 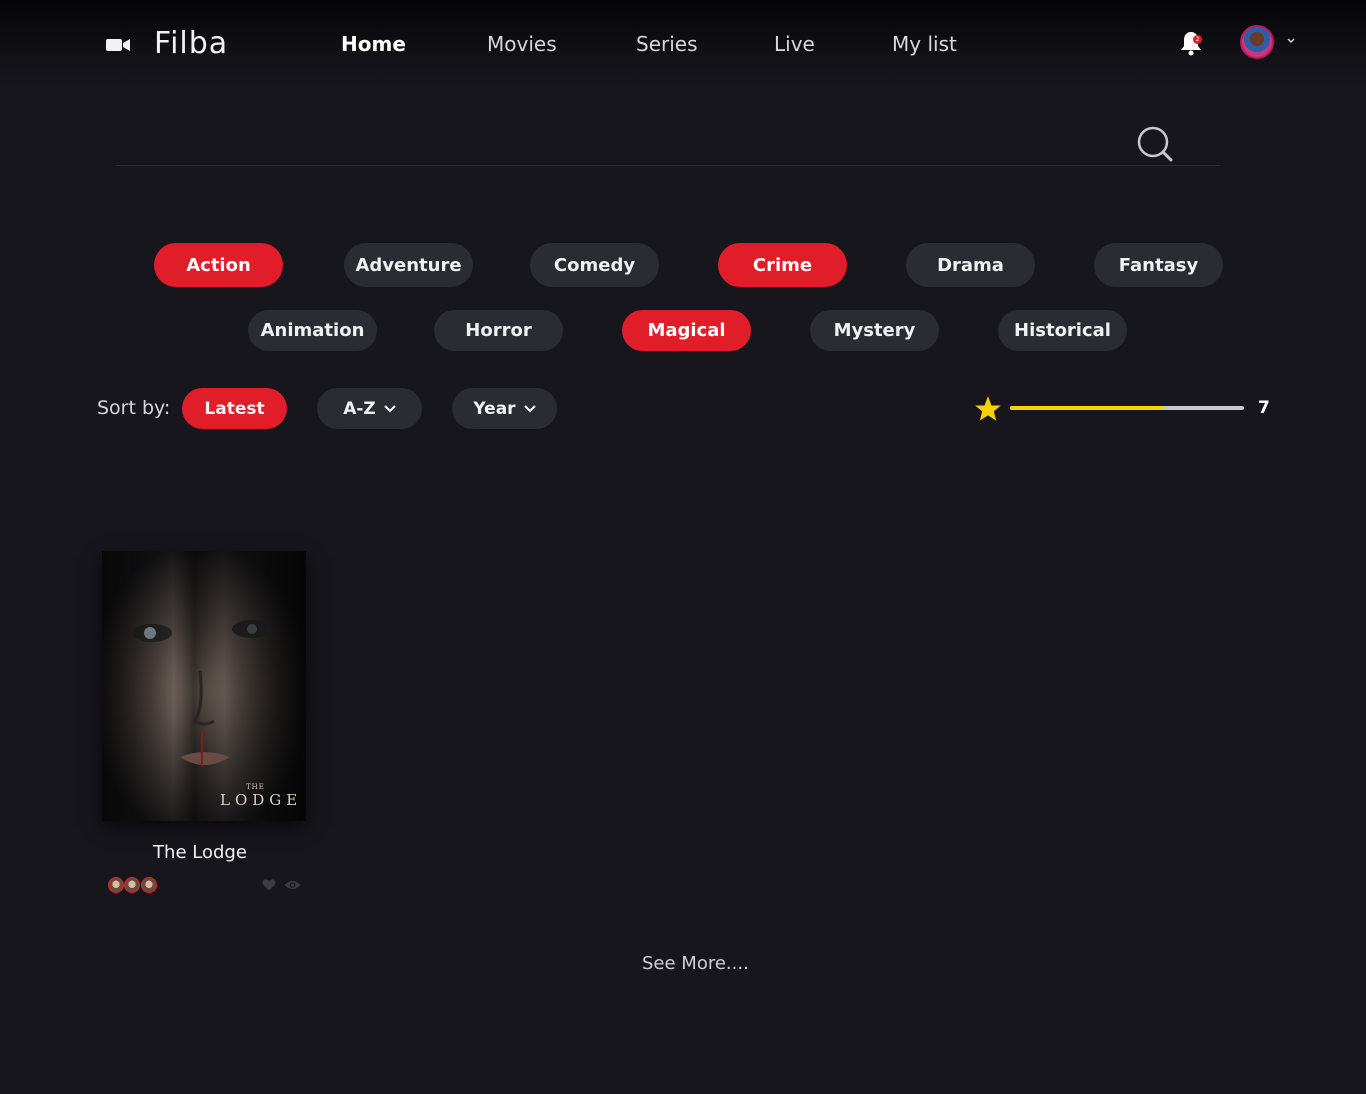 I want to click on video-camera-icon, so click(x=118, y=45).